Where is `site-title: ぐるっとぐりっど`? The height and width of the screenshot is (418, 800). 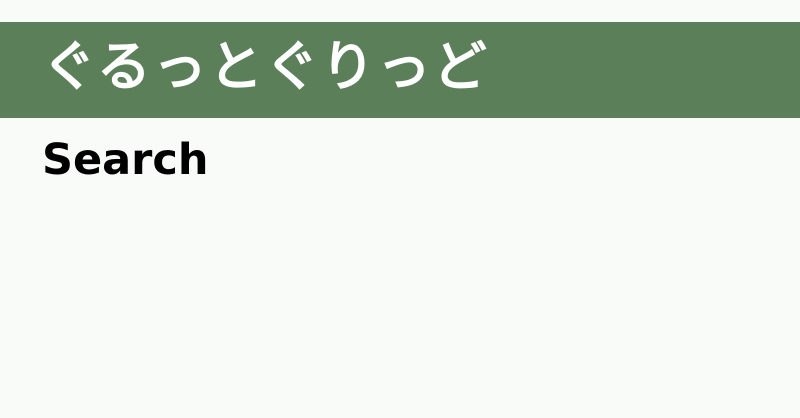
site-title: ぐるっとぐりっど is located at coordinates (265, 67).